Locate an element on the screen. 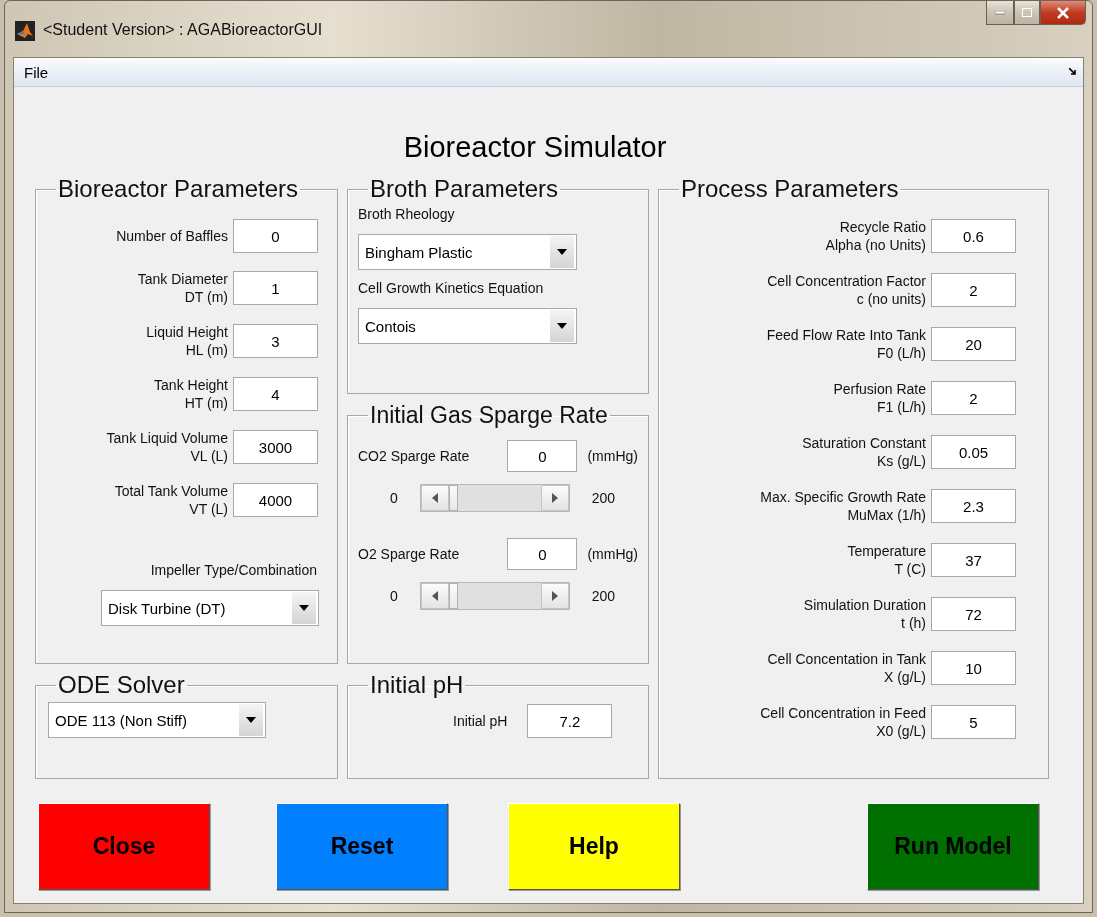  input-field: 2.3 is located at coordinates (973, 506).